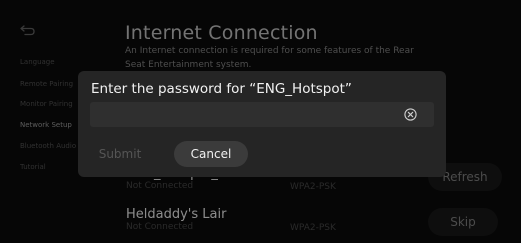 The image size is (521, 243). I want to click on submit-button: Submit, so click(120, 154).